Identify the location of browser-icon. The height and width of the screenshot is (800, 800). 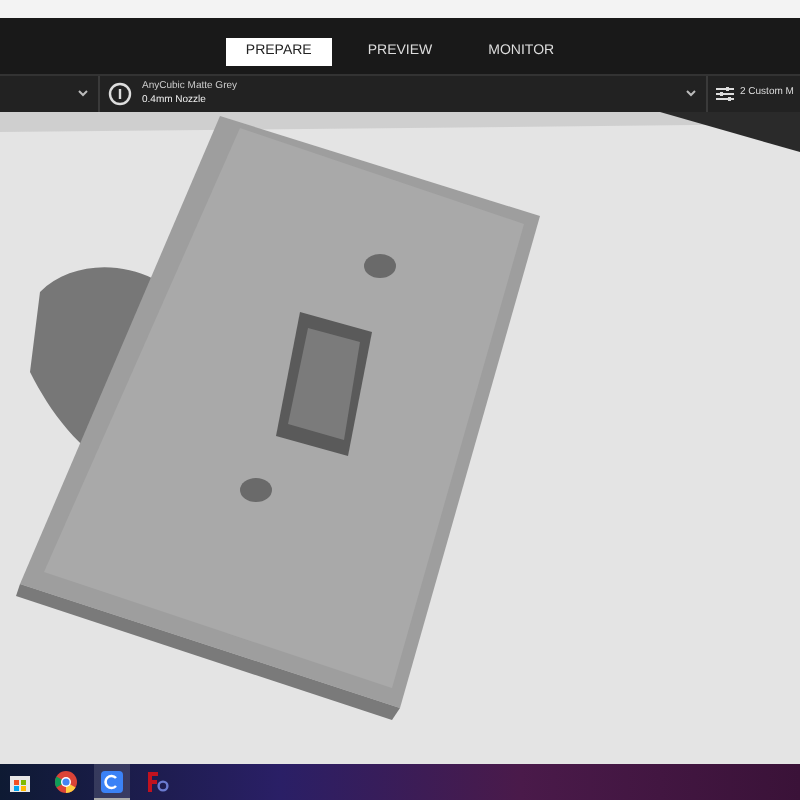
(66, 782).